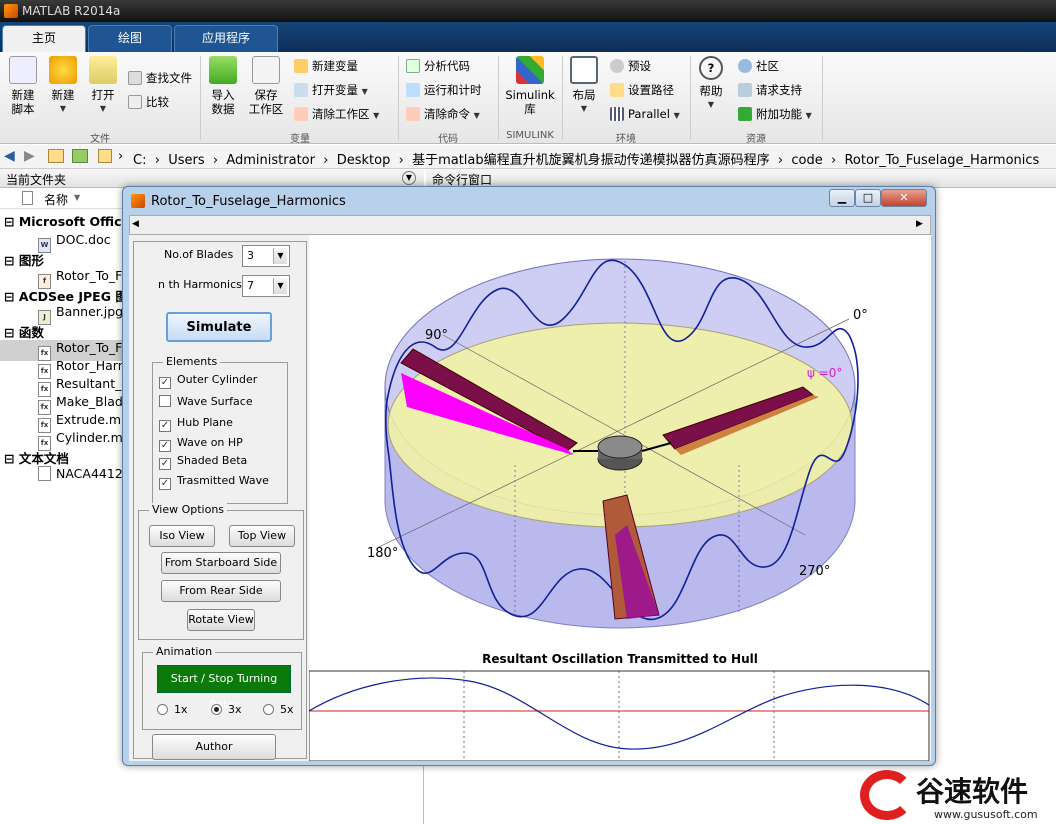 The width and height of the screenshot is (1056, 824). What do you see at coordinates (138, 201) in the screenshot?
I see `matlab-figure-icon` at bounding box center [138, 201].